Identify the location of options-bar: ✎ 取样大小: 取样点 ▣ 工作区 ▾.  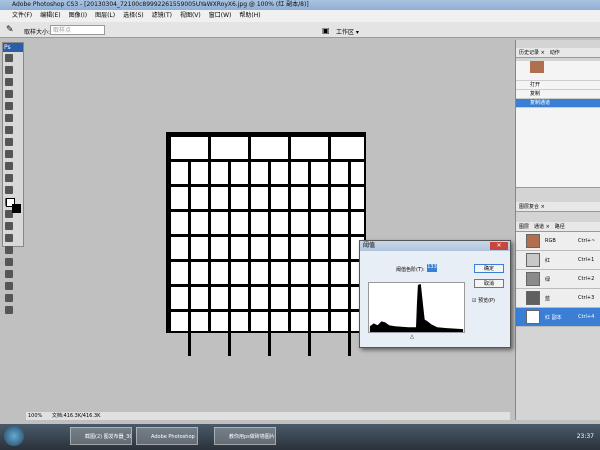
(300, 30).